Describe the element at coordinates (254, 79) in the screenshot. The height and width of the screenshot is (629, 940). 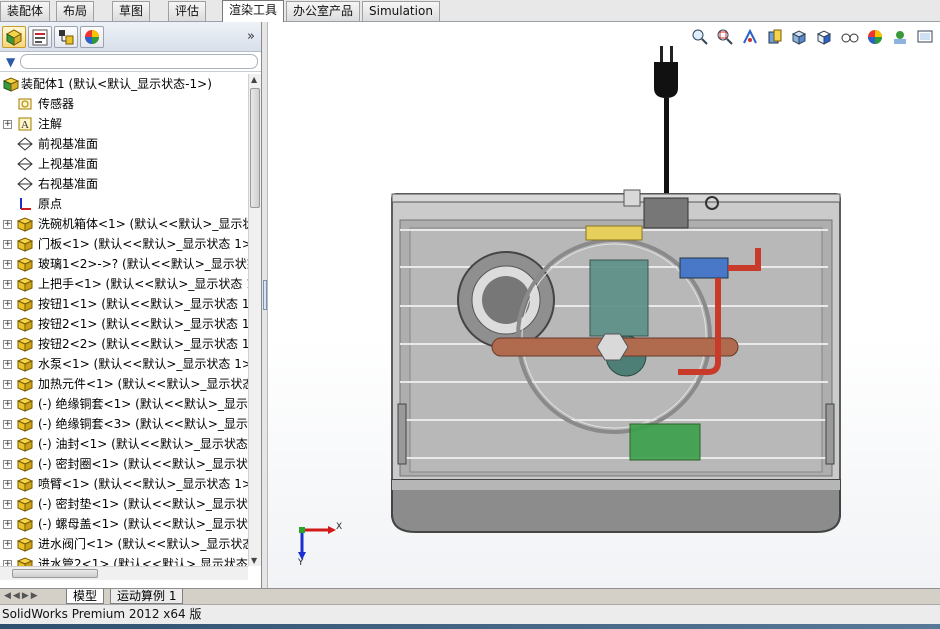
I see `scroll-up-icon: ▲` at that location.